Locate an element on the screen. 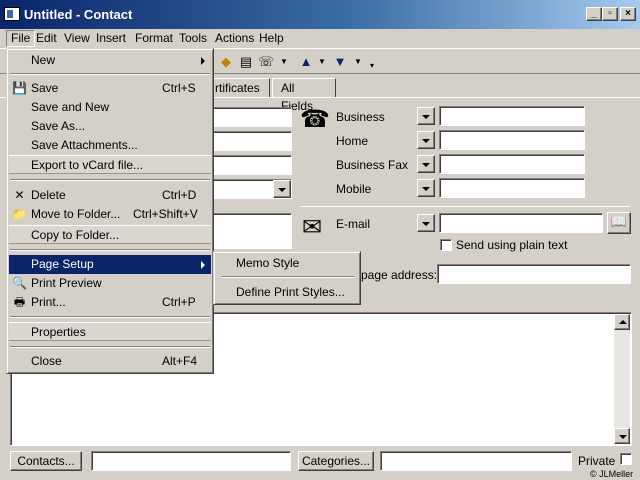 This screenshot has height=480, width=640. next-item-icon: ▼ is located at coordinates (340, 62).